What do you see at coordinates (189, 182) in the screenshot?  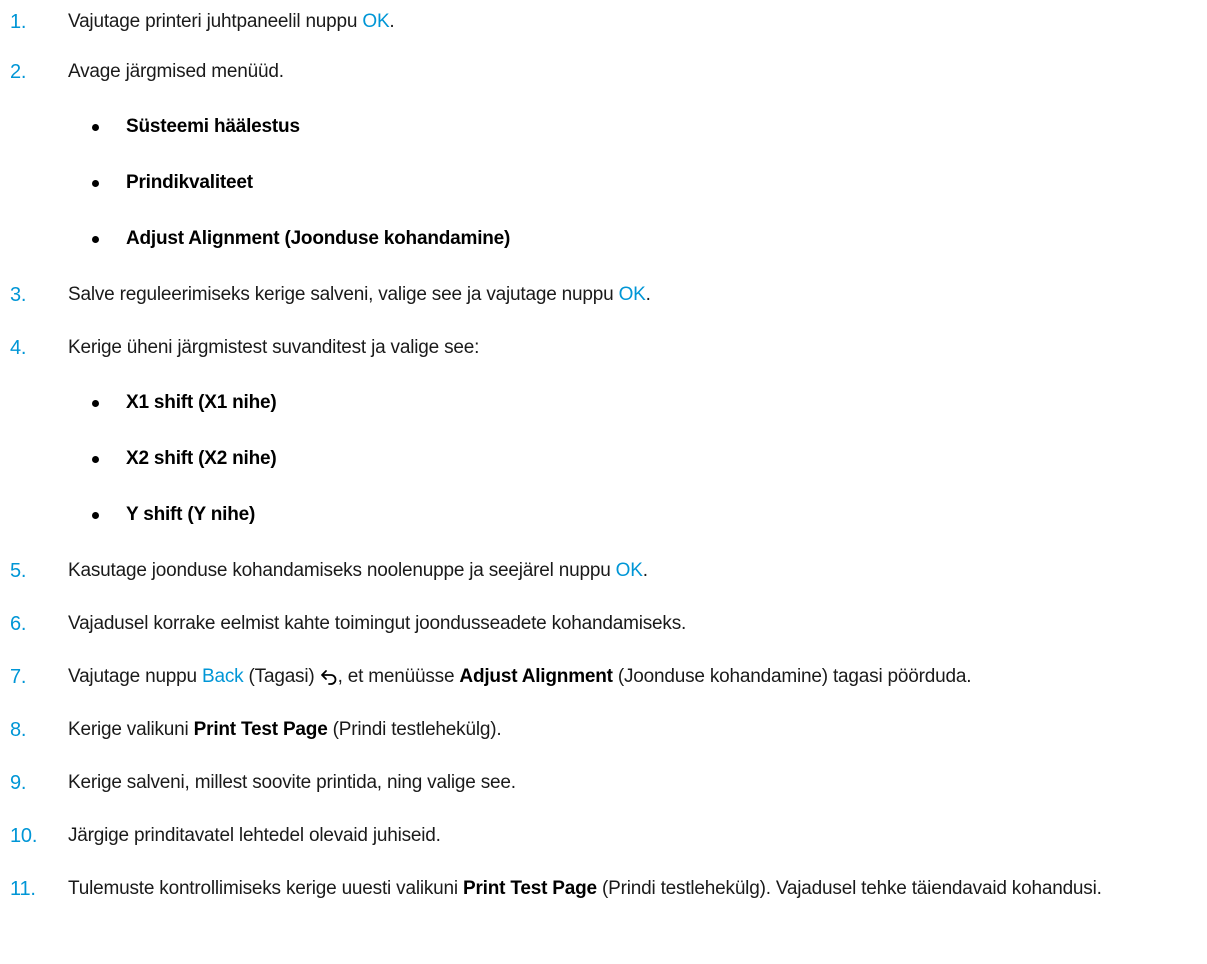 I see `menu-item-label: Prindikvaliteet` at bounding box center [189, 182].